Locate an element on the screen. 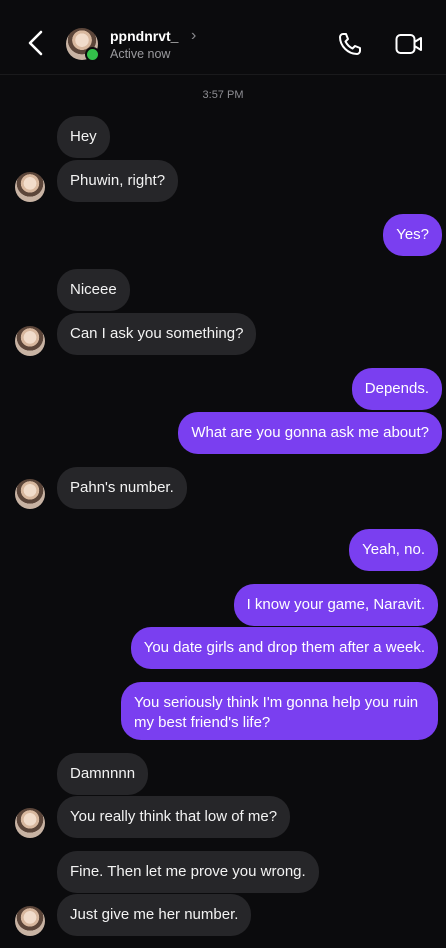  outgoing-message: Yes? is located at coordinates (412, 235).